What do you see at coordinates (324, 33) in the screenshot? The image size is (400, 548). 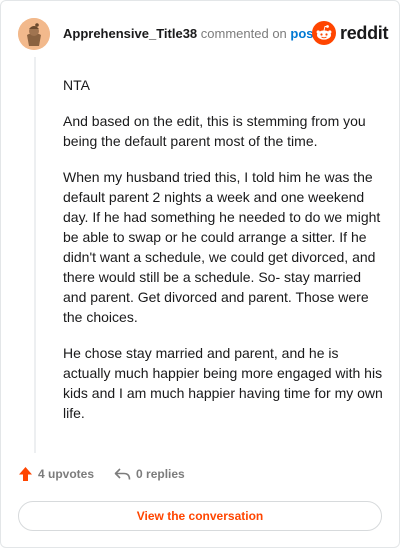 I see `reddit-logo-icon` at bounding box center [324, 33].